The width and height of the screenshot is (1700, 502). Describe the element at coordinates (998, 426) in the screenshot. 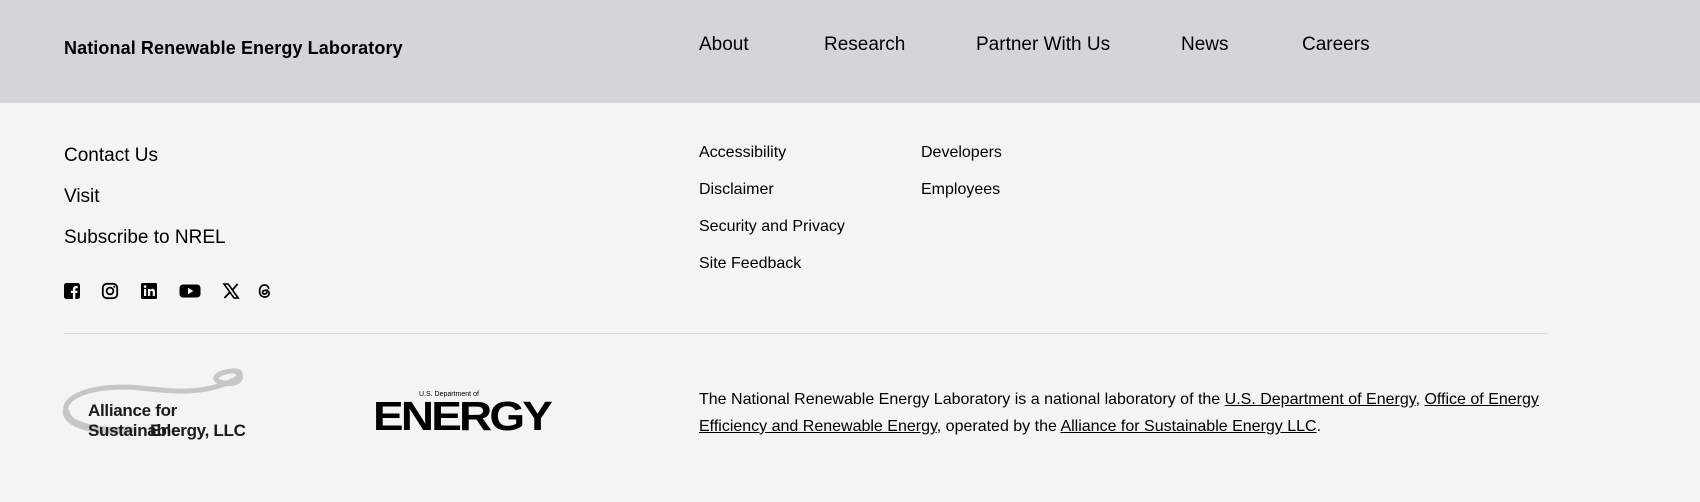

I see `statement-middle: , operated by the` at that location.